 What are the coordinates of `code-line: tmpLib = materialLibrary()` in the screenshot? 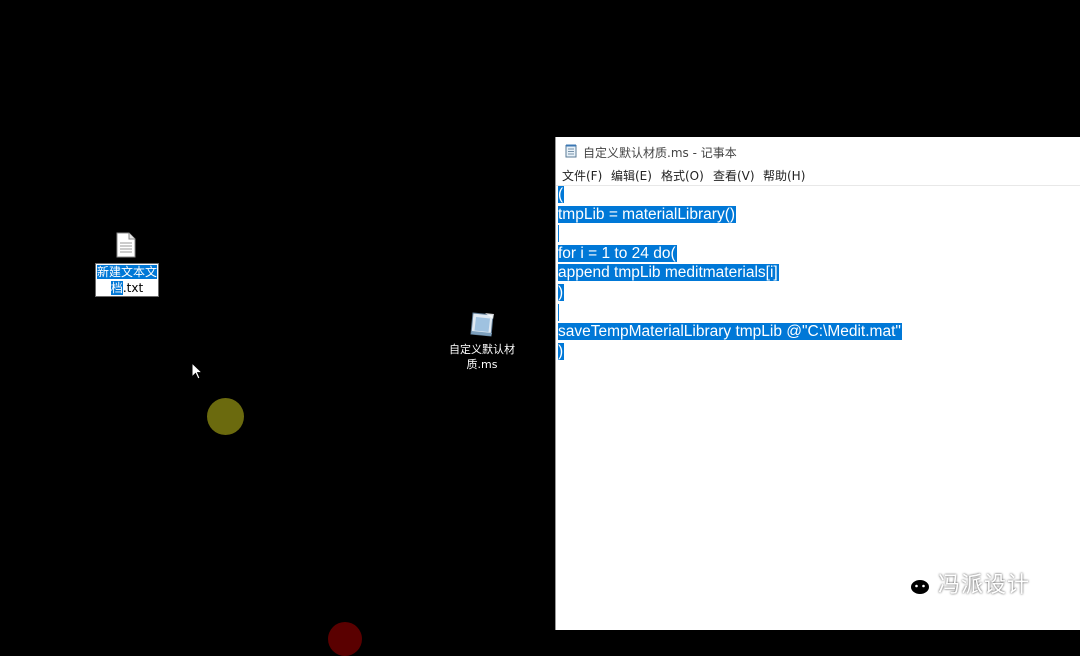 It's located at (647, 214).